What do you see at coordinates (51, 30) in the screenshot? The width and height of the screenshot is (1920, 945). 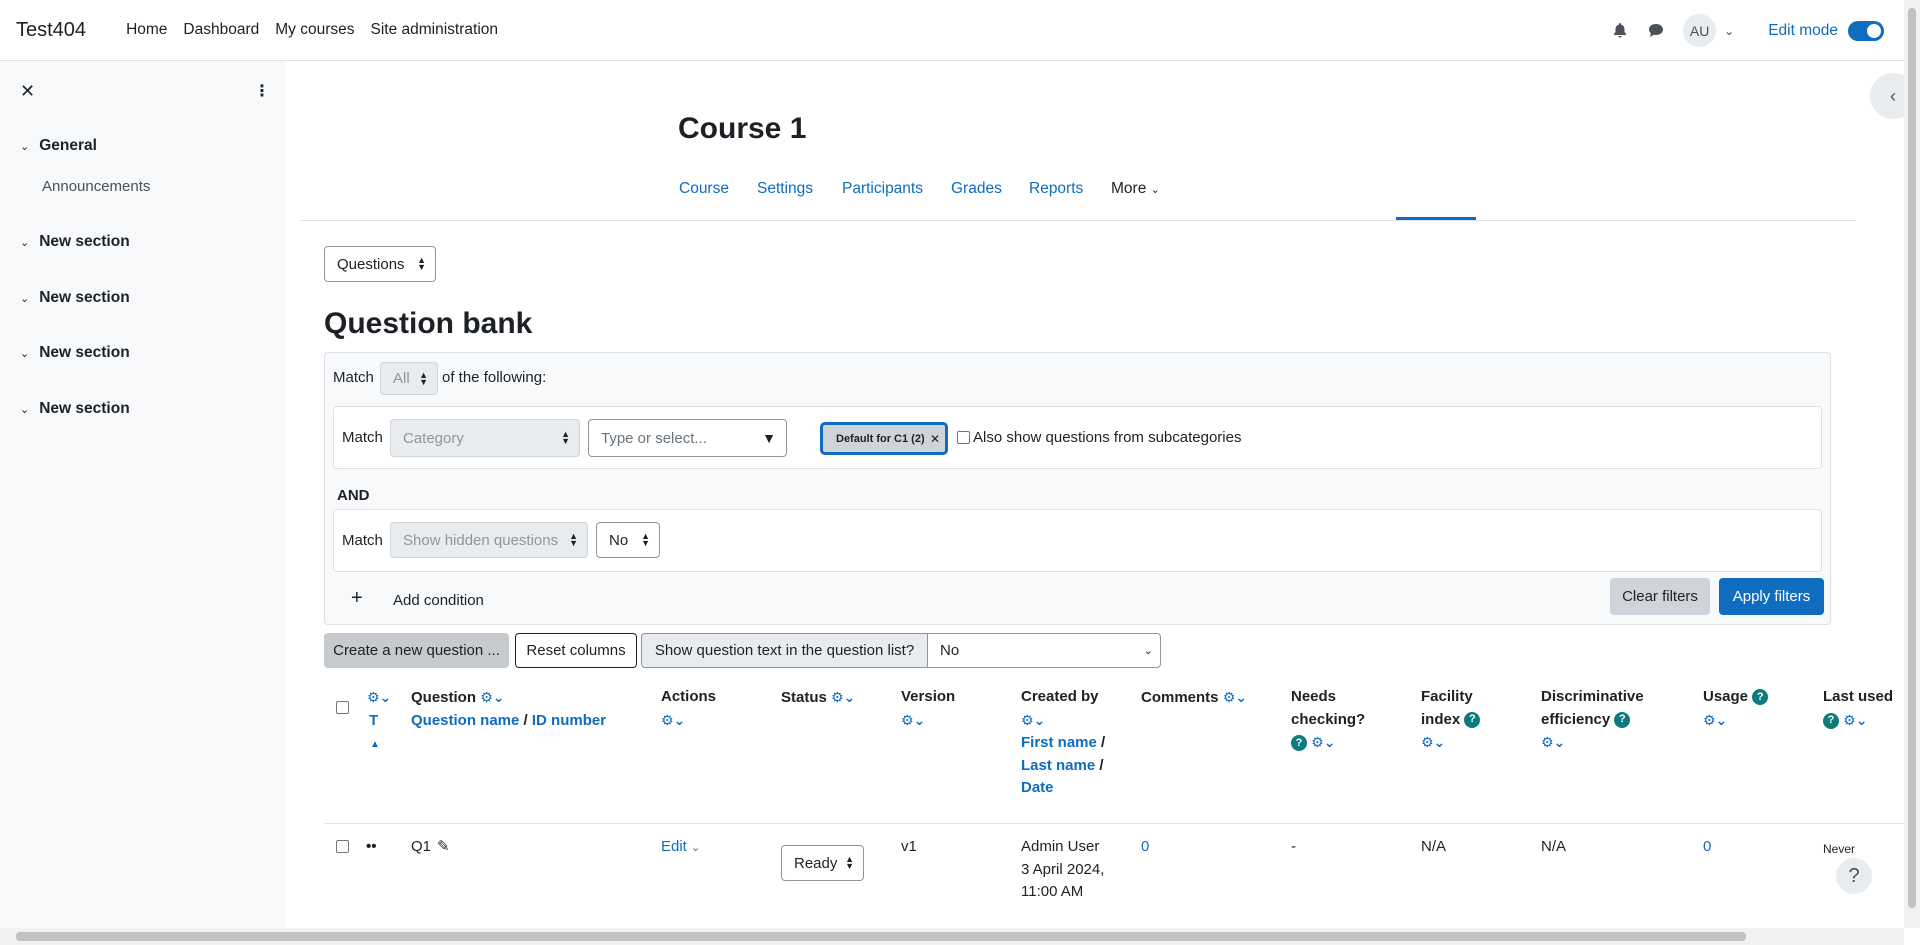 I see `site-brand: Test404` at bounding box center [51, 30].